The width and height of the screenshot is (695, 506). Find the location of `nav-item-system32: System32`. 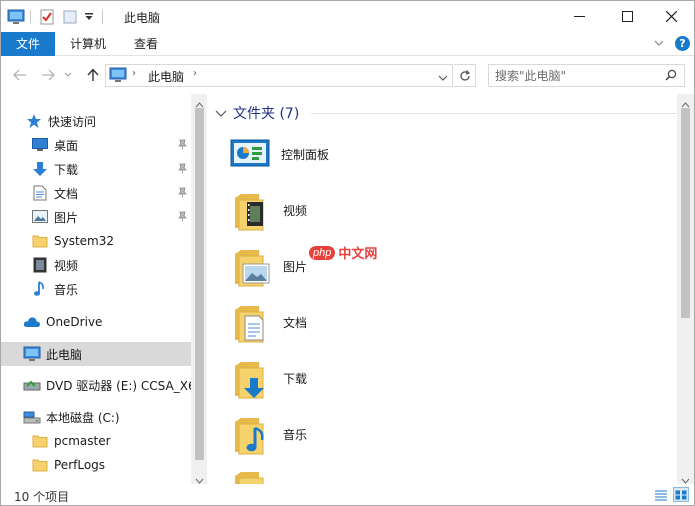

nav-item-system32: System32 is located at coordinates (96, 241).